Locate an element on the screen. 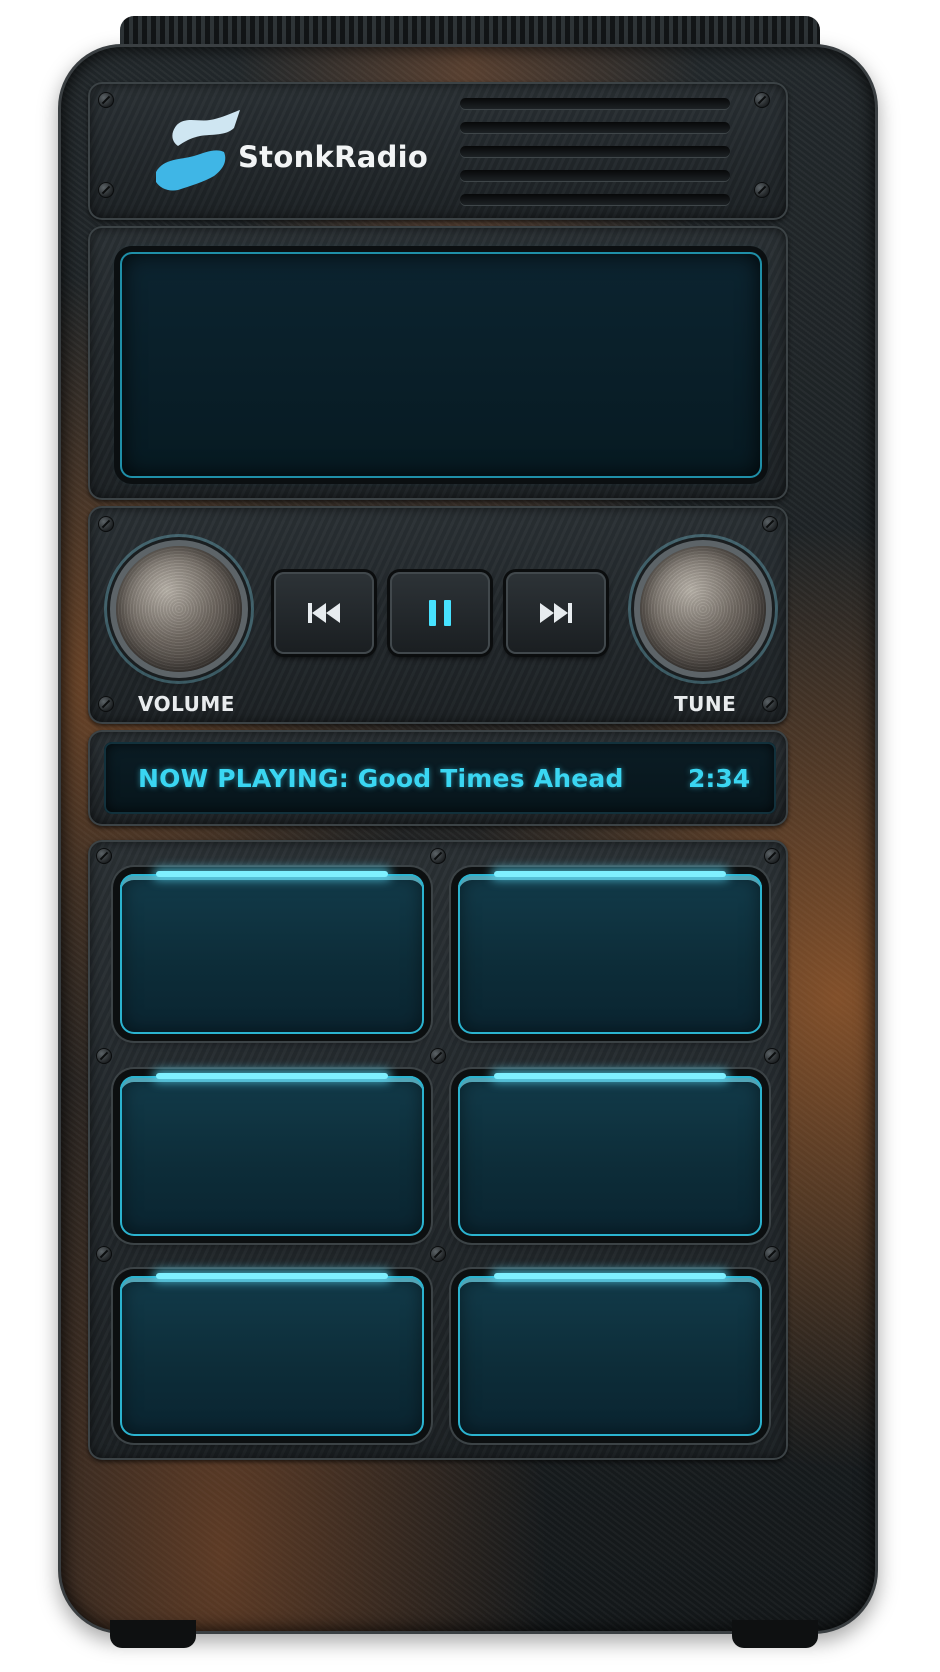  skip-back-icon is located at coordinates (324, 613).